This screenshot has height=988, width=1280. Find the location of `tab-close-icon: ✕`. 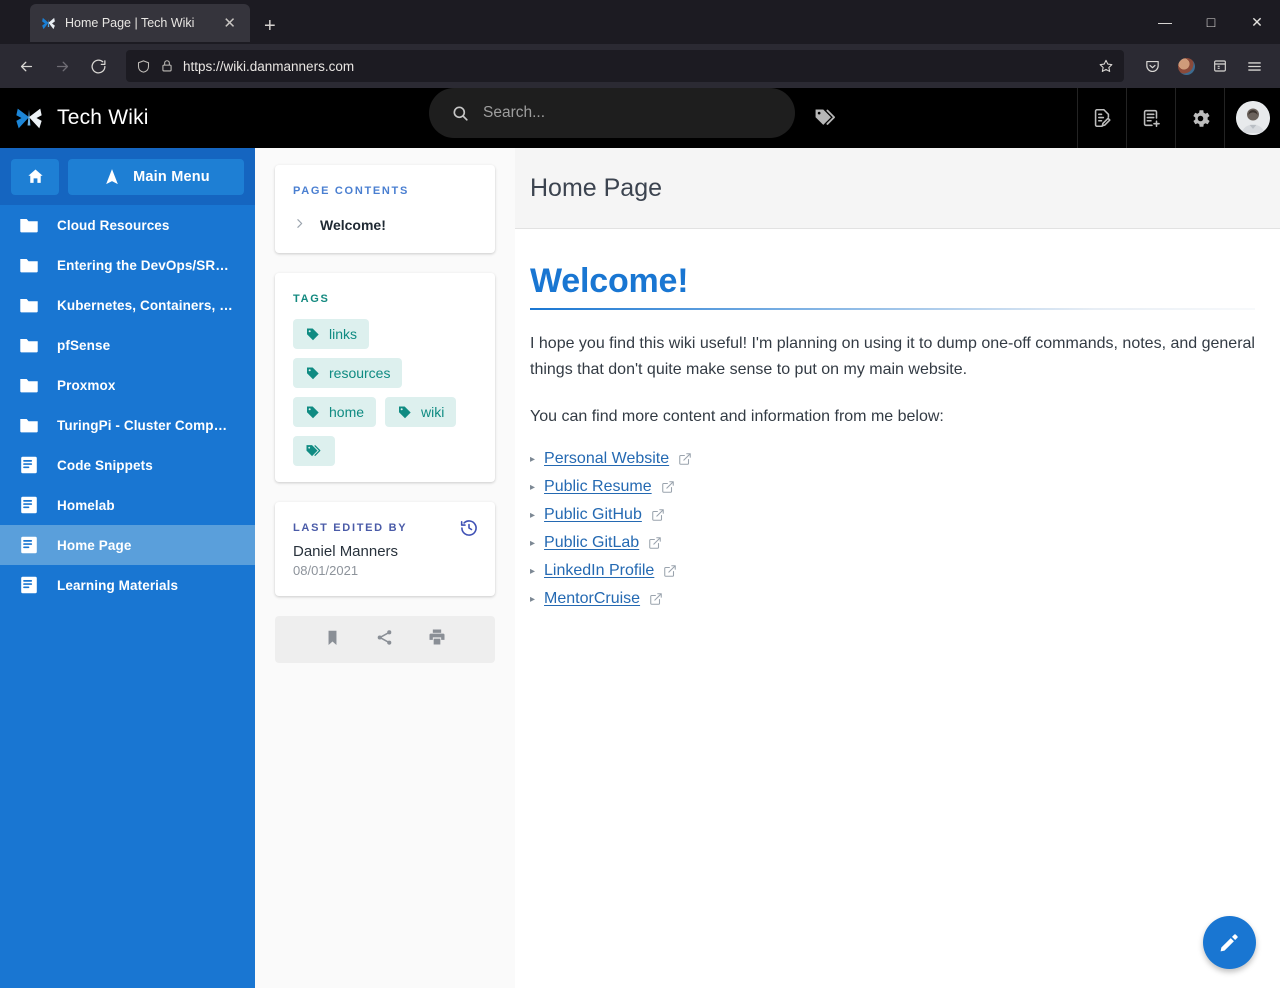

tab-close-icon: ✕ is located at coordinates (229, 23).